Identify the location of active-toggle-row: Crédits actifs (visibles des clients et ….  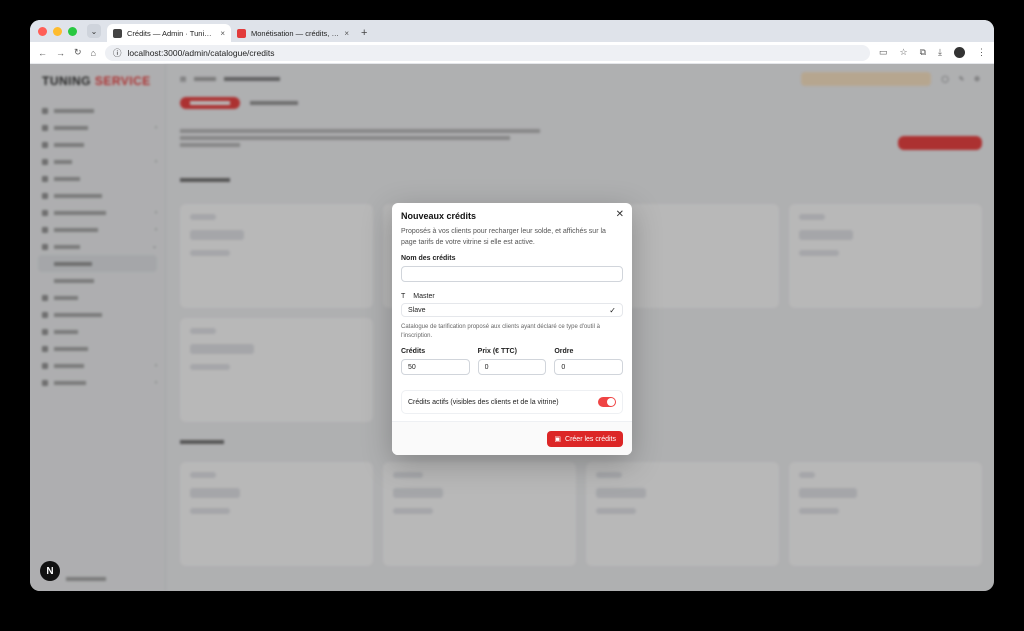
(512, 402).